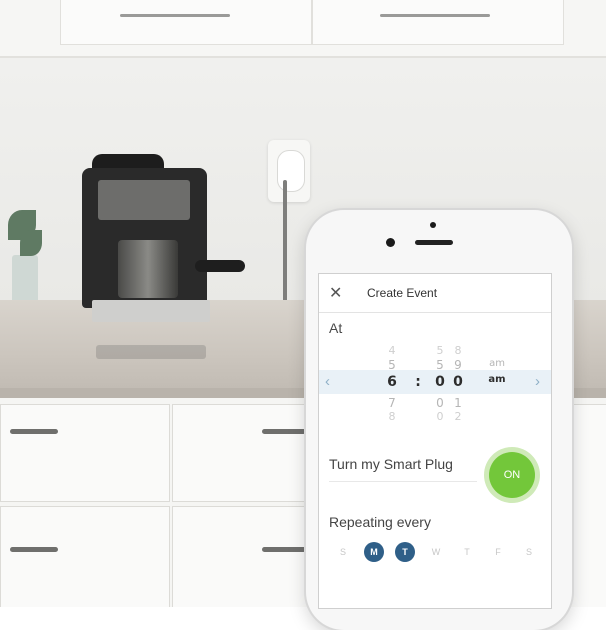 Image resolution: width=606 pixels, height=630 pixels. Describe the element at coordinates (392, 350) in the screenshot. I see `hour-value: 4` at that location.